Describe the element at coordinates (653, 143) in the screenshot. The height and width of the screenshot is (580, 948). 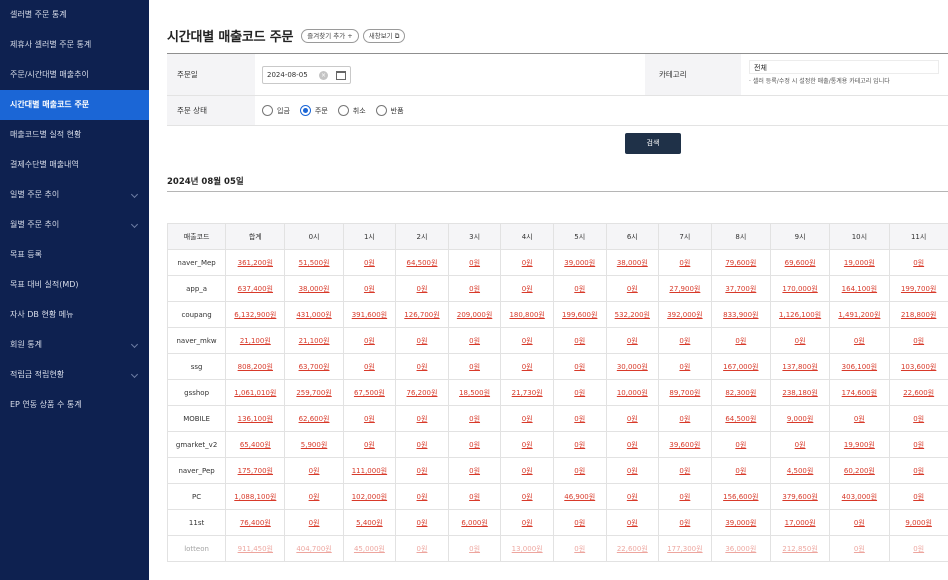
I see `search-button: 검색` at that location.